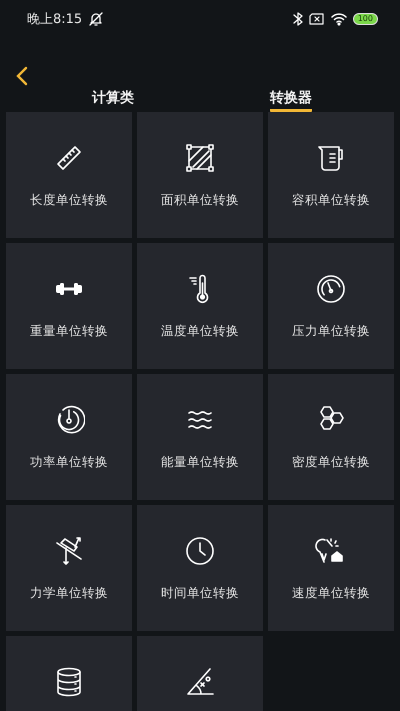 Image resolution: width=400 pixels, height=711 pixels. What do you see at coordinates (200, 175) in the screenshot?
I see `converter-card: 面积单位转换` at bounding box center [200, 175].